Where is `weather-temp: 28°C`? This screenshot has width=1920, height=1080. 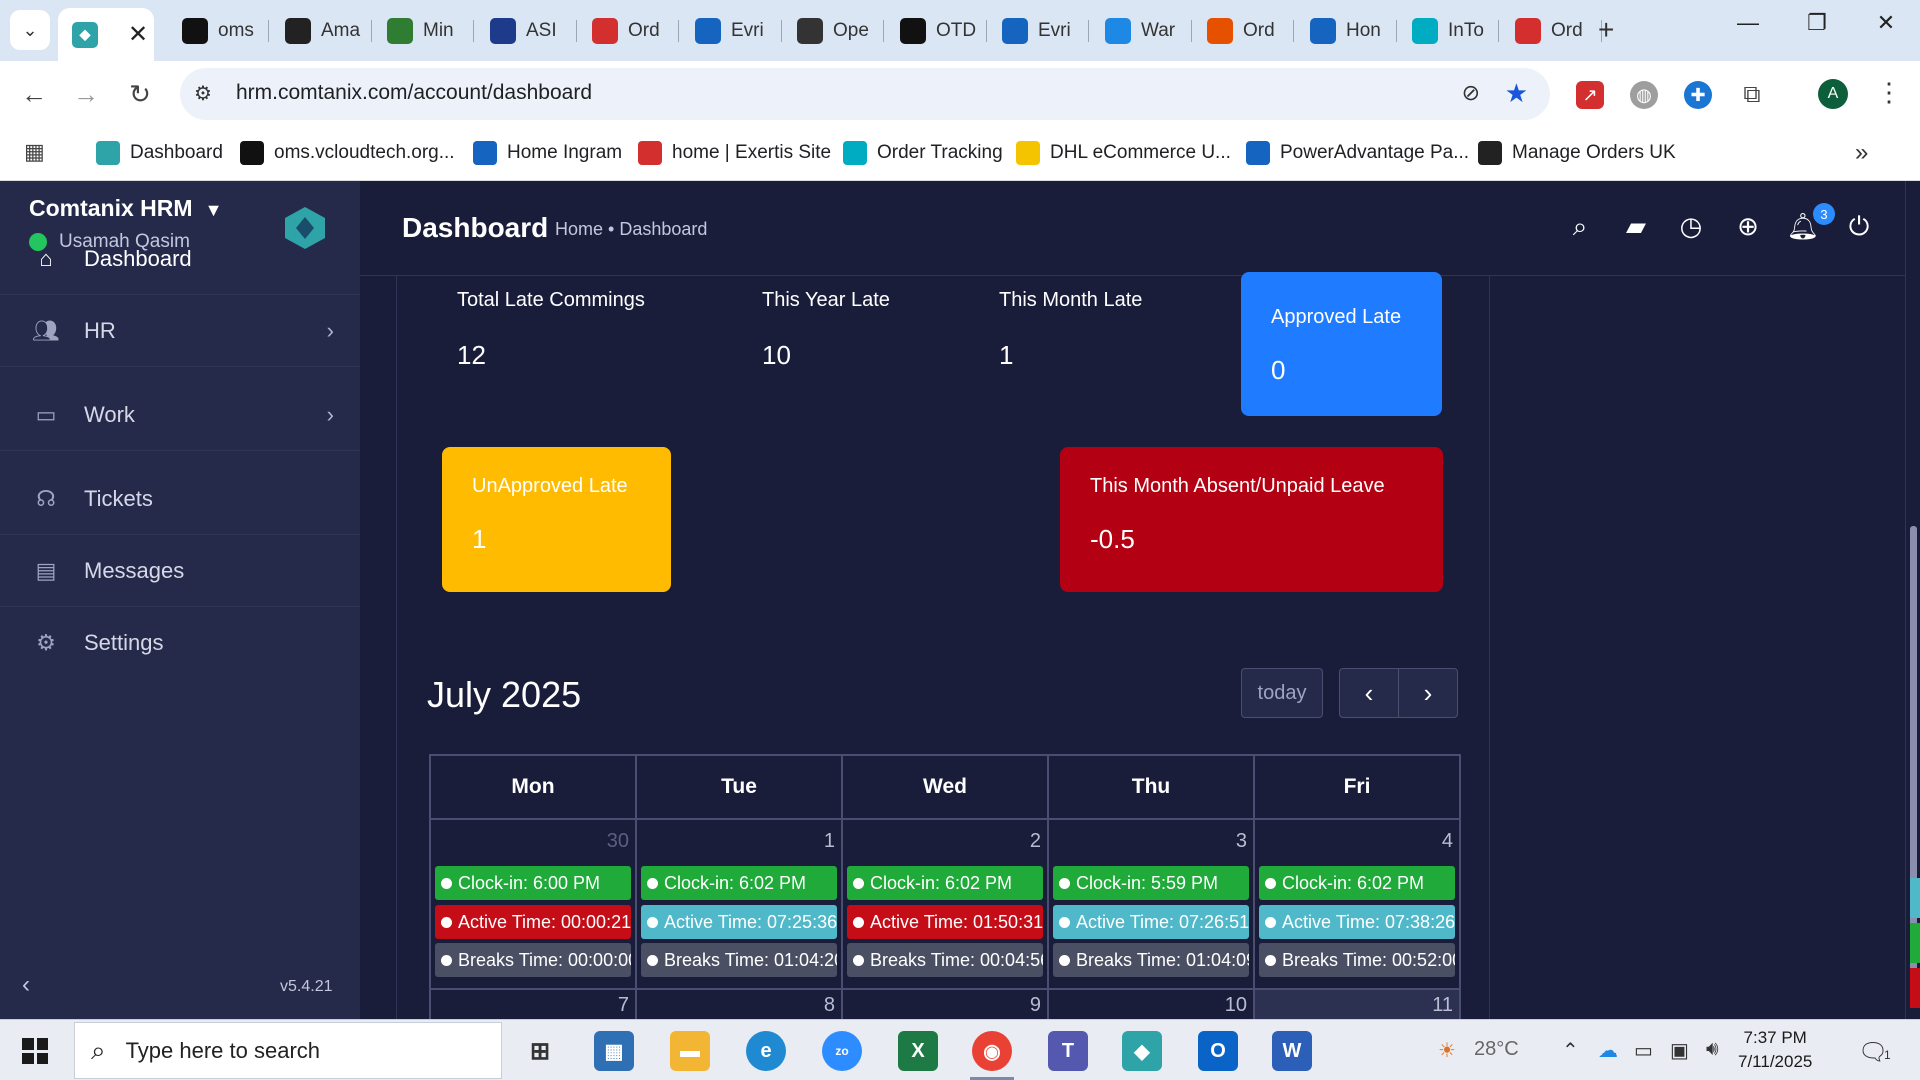 weather-temp: 28°C is located at coordinates (1496, 1049).